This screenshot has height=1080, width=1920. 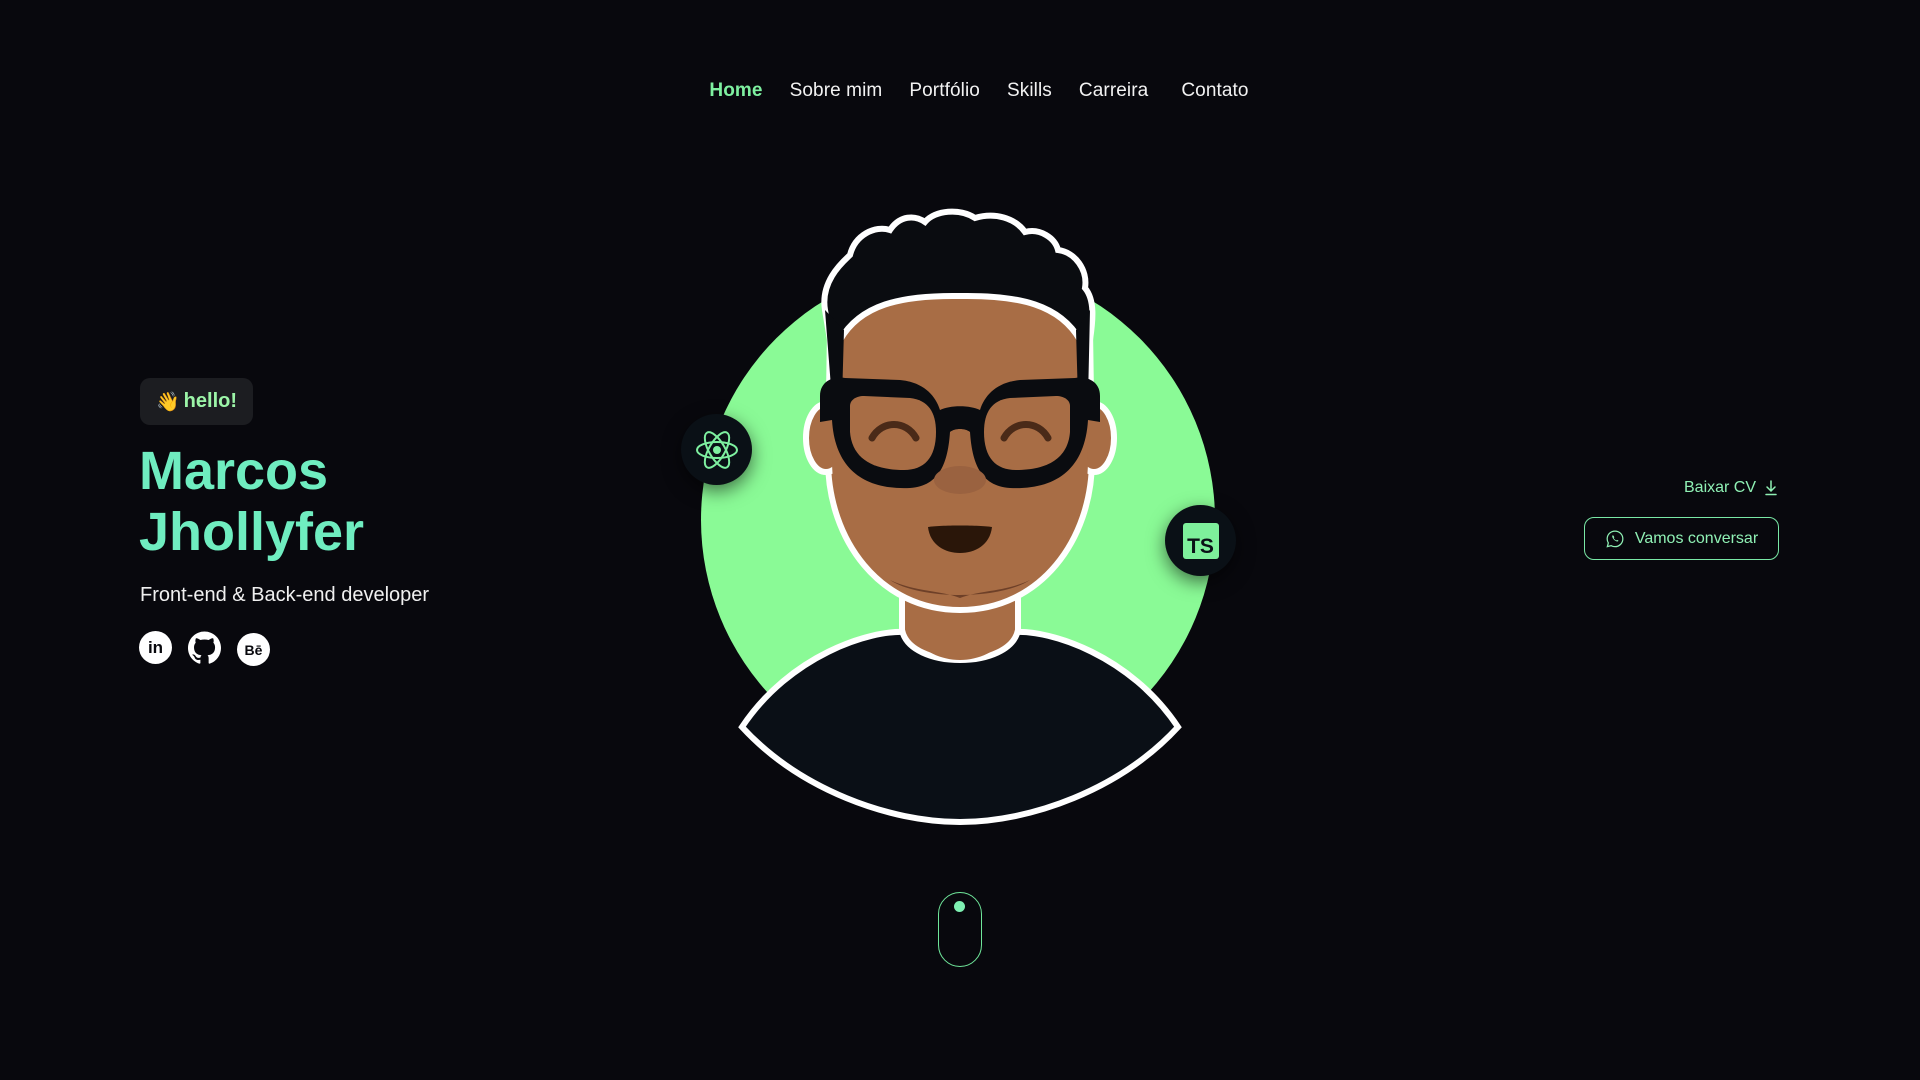 I want to click on download-icon, so click(x=1771, y=488).